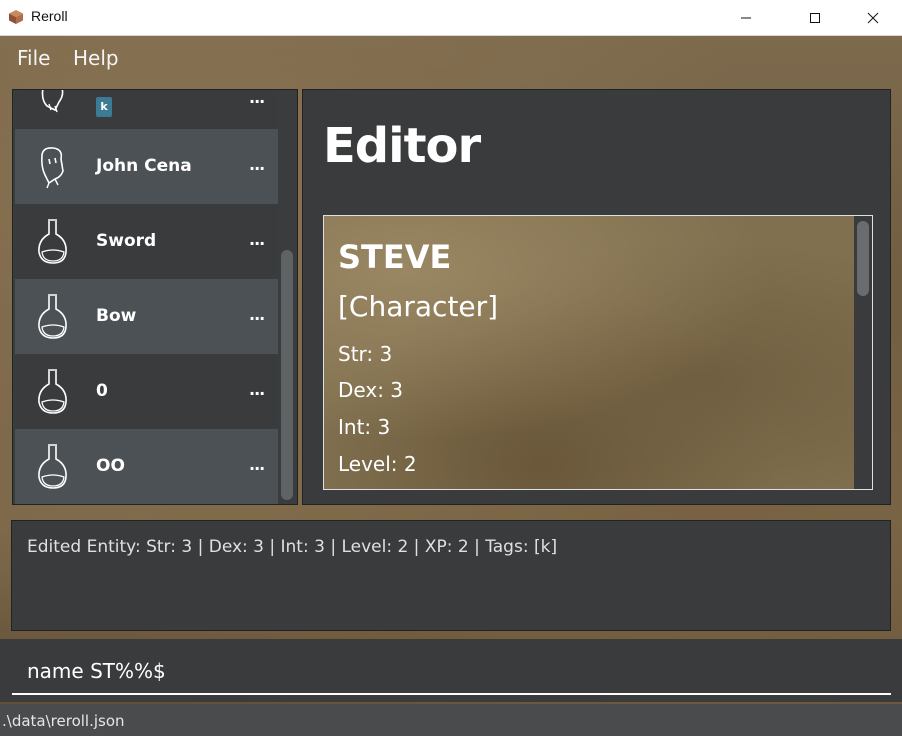 The image size is (902, 736). I want to click on close-button, so click(873, 18).